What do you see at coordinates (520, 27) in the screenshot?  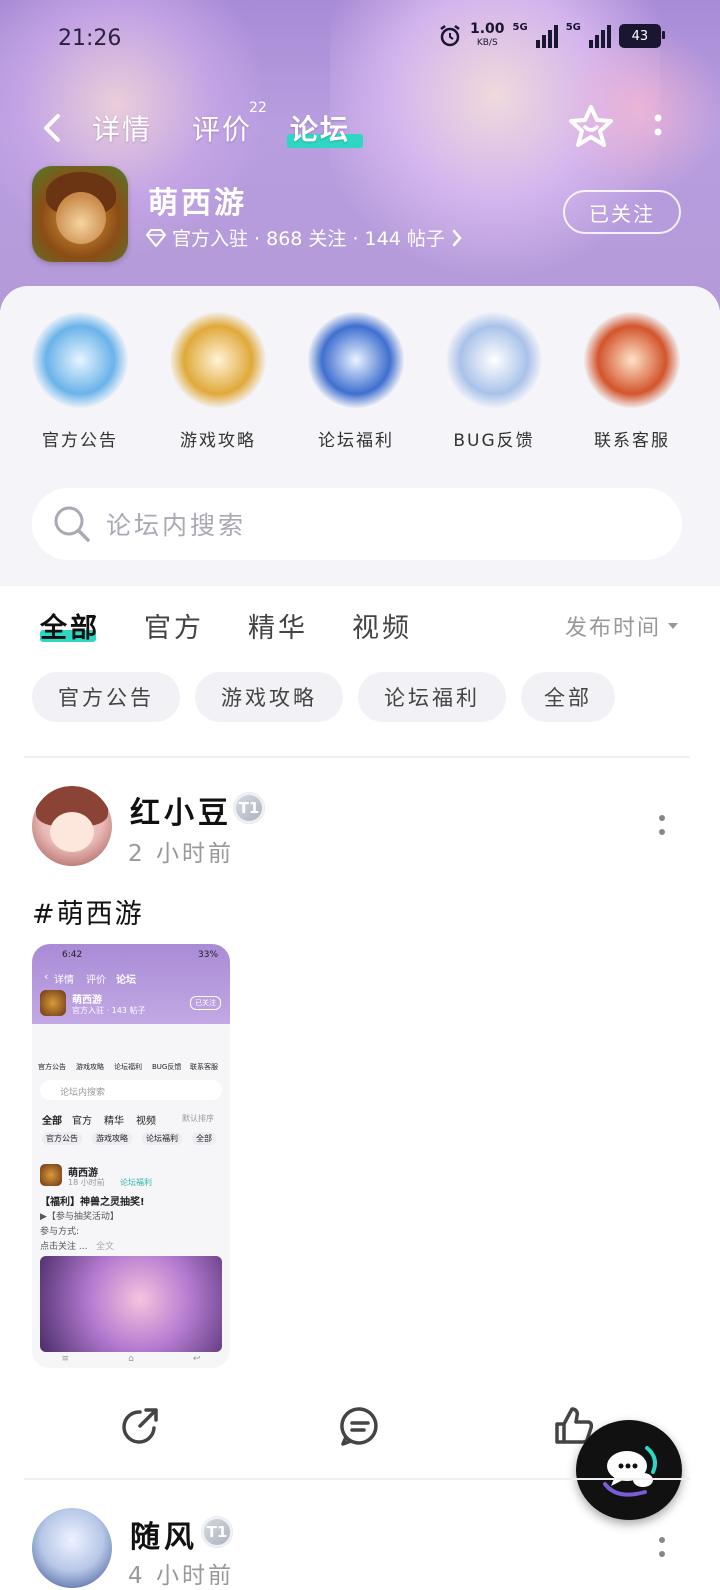 I see `sim1-label: 5G` at bounding box center [520, 27].